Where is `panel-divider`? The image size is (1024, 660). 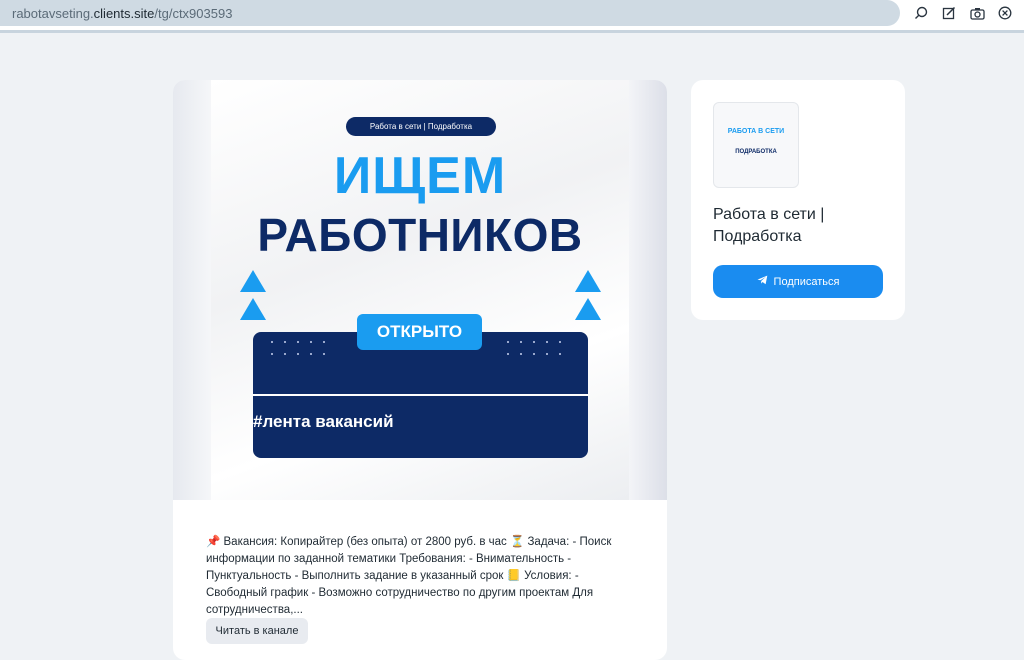 panel-divider is located at coordinates (420, 395).